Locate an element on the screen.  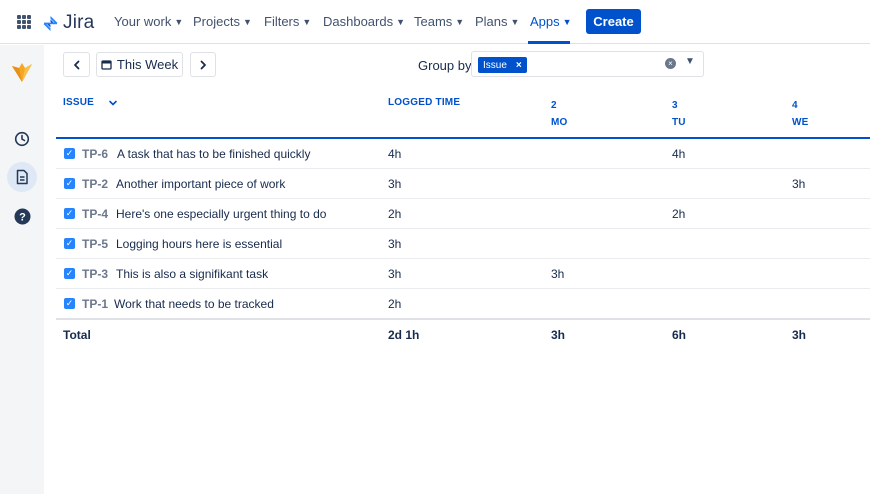
jira-logo-text: Jira is located at coordinates (79, 22).